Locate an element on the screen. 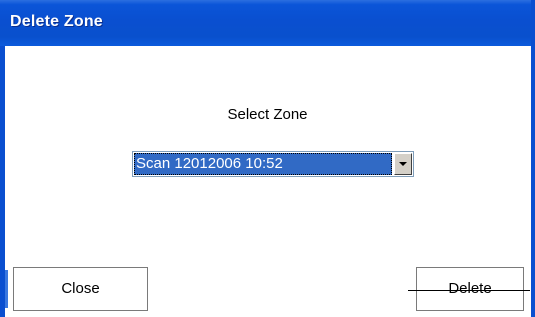  dropdown-button is located at coordinates (403, 164).